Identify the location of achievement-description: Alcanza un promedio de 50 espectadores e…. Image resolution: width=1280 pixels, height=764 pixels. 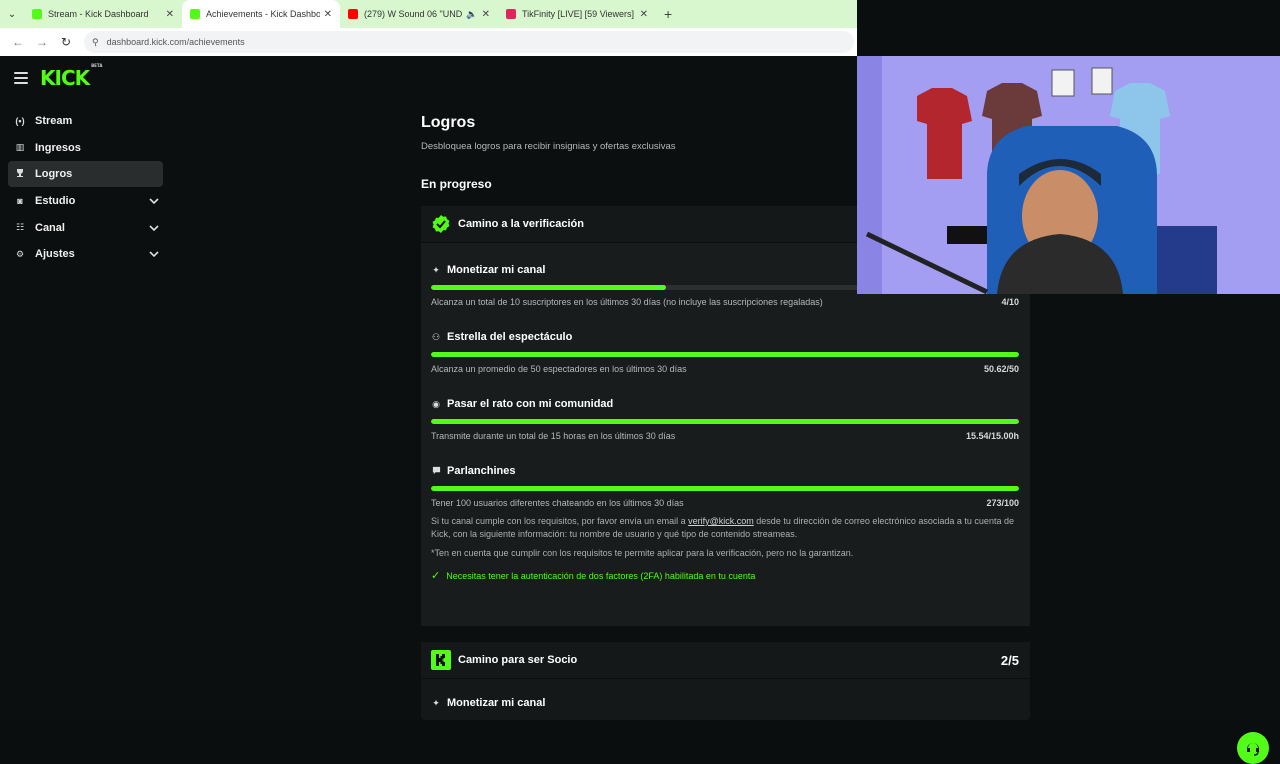
(559, 369).